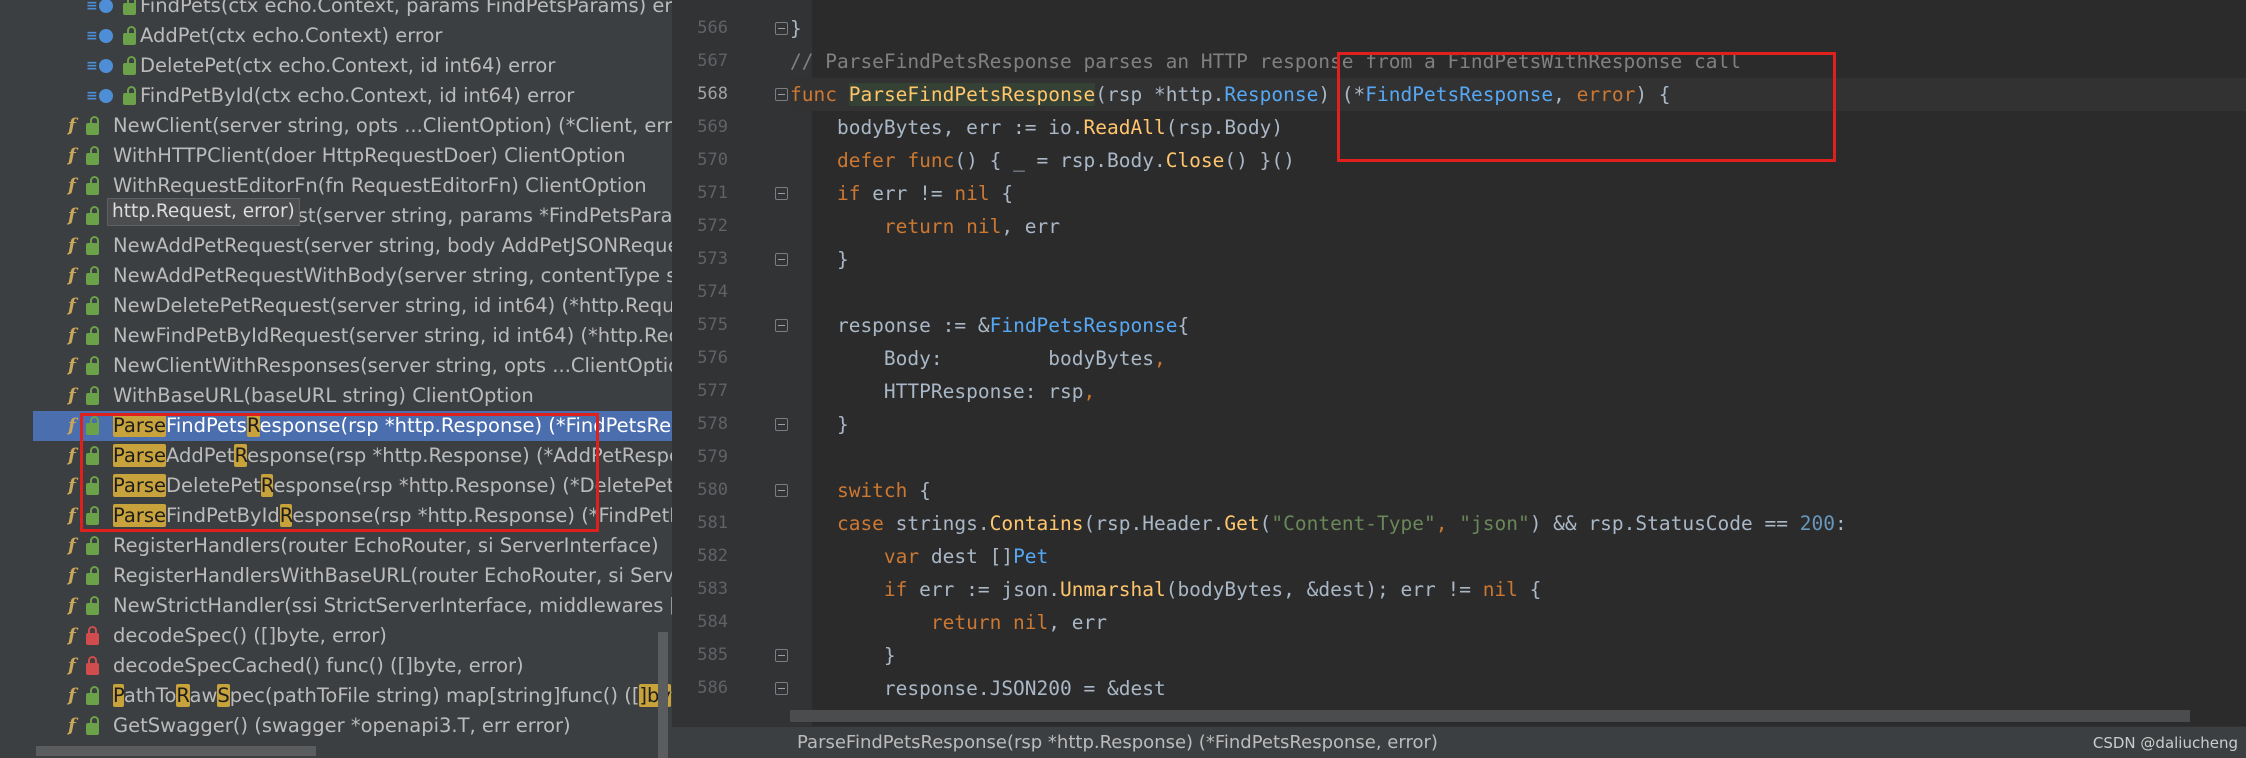  Describe the element at coordinates (336, 36) in the screenshot. I see `structure-item: AddPet(ctx echo.Context) error` at that location.